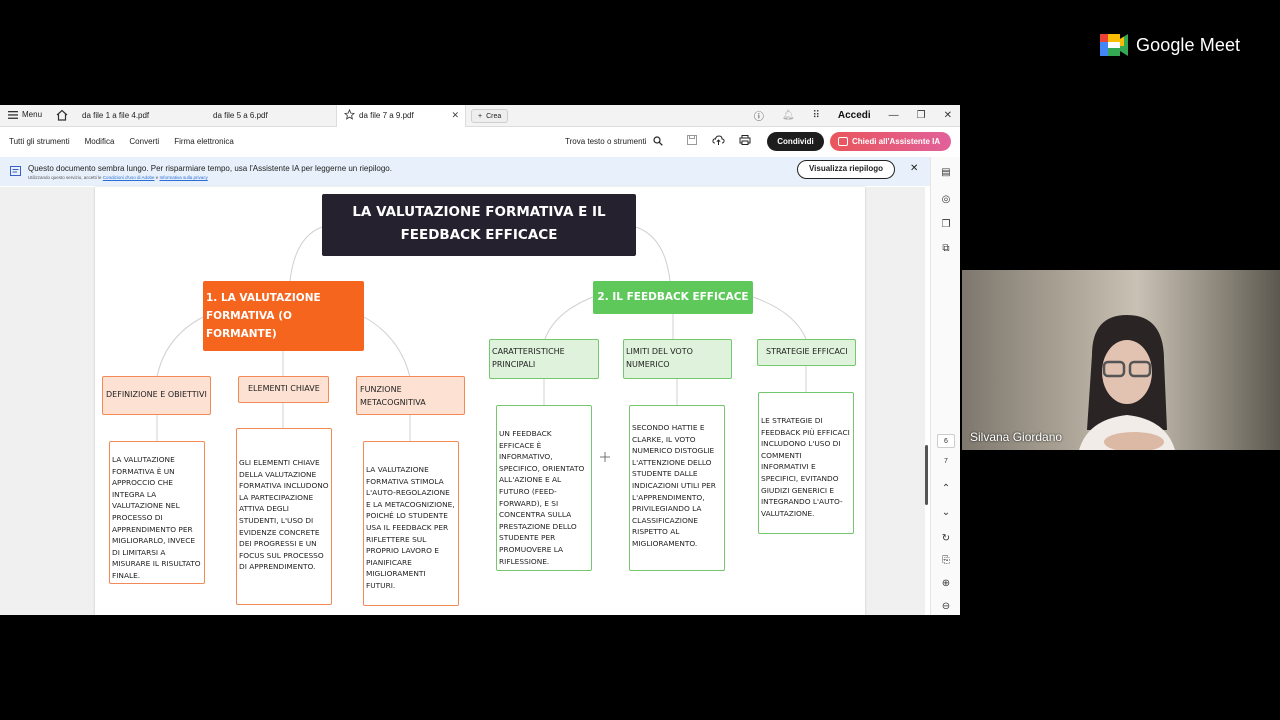 This screenshot has width=1280, height=720. What do you see at coordinates (129, 177) in the screenshot?
I see `terms-link: Condizioni d'uso di Adobe` at bounding box center [129, 177].